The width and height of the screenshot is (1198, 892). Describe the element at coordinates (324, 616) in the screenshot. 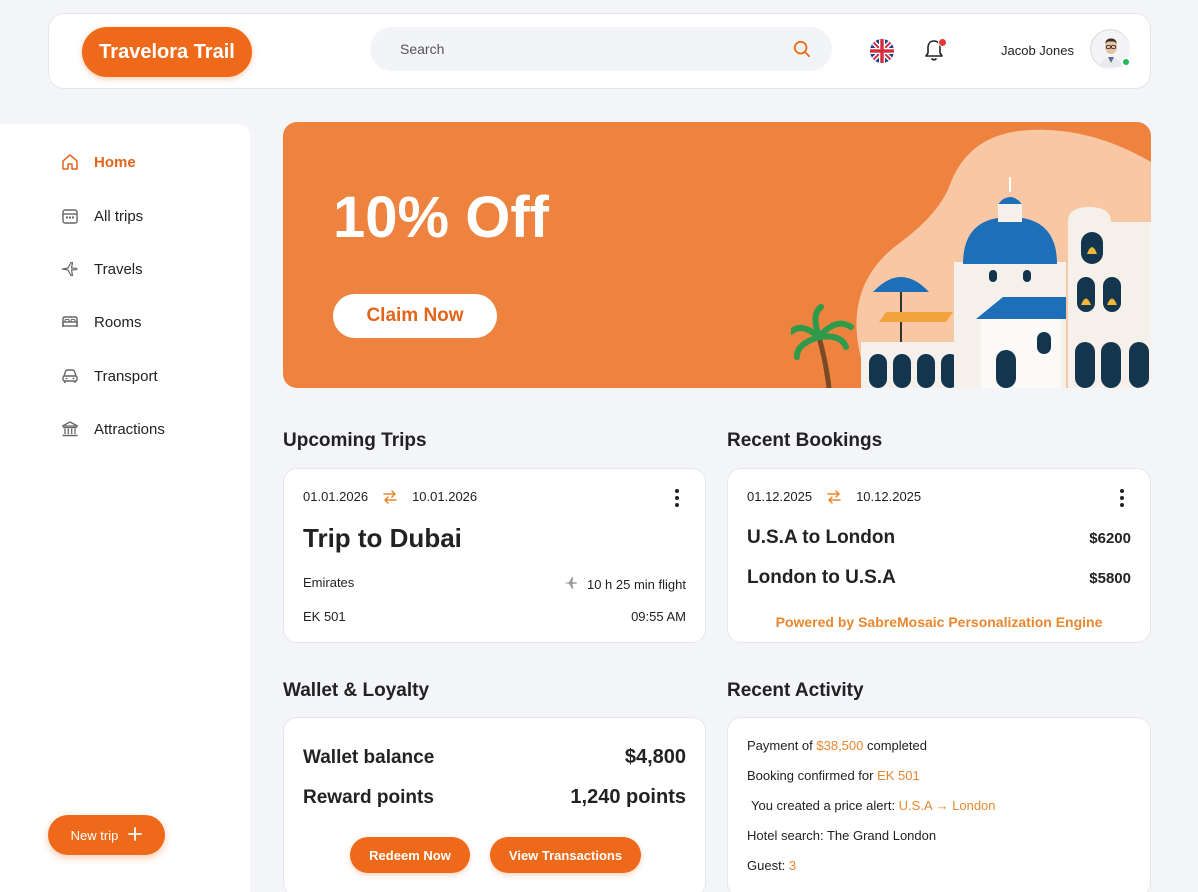

I see `flight-number: EK 501` at that location.